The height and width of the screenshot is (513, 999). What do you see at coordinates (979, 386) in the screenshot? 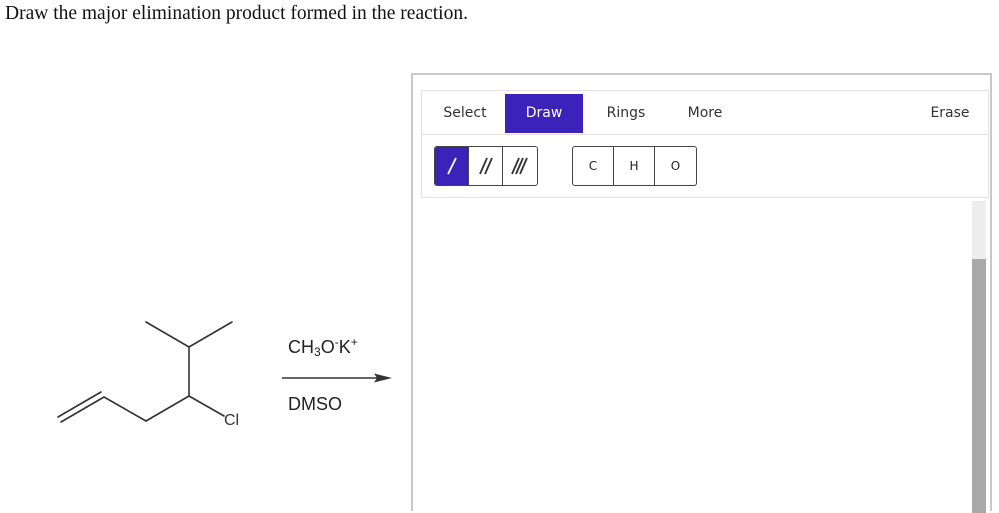
I see `scrollbar-thumb` at bounding box center [979, 386].